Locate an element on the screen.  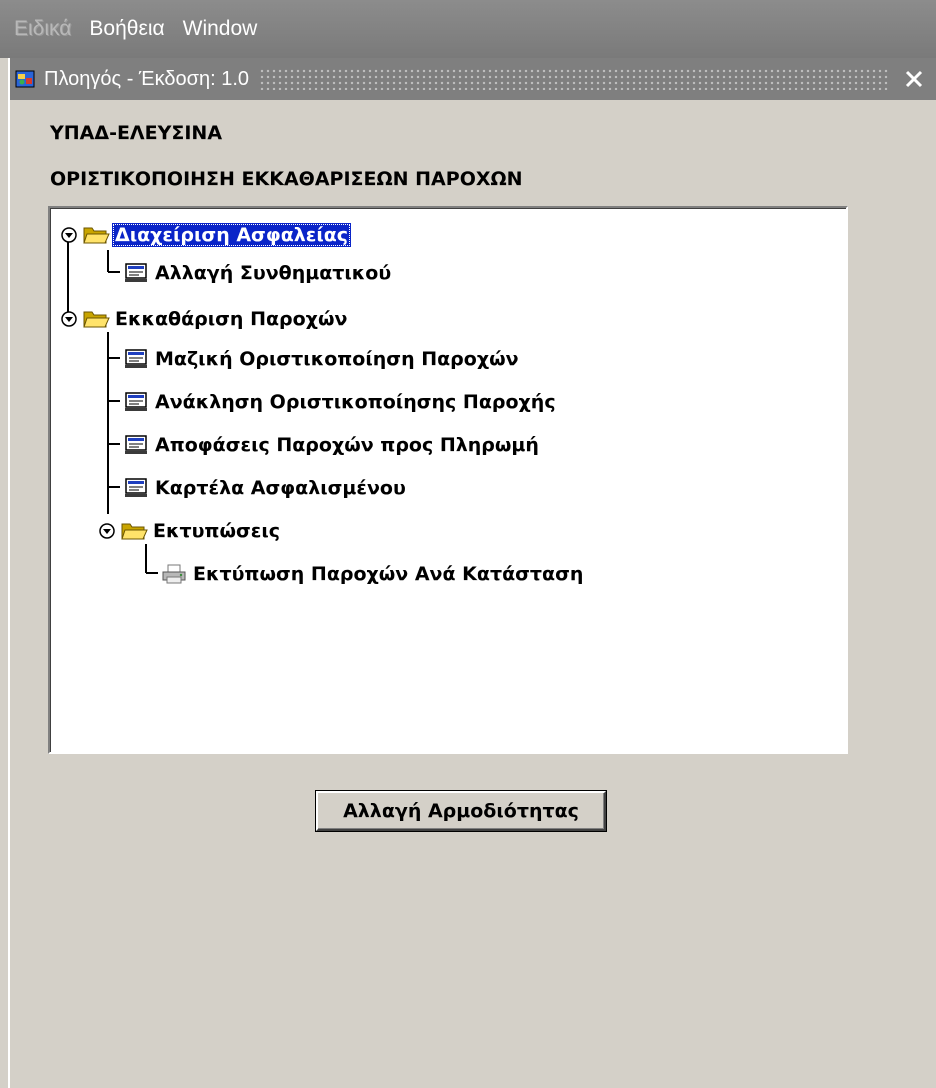
tree-node-print-benefits: Εκτύπωση Παροχών Ανά Κατάσταση is located at coordinates (373, 574).